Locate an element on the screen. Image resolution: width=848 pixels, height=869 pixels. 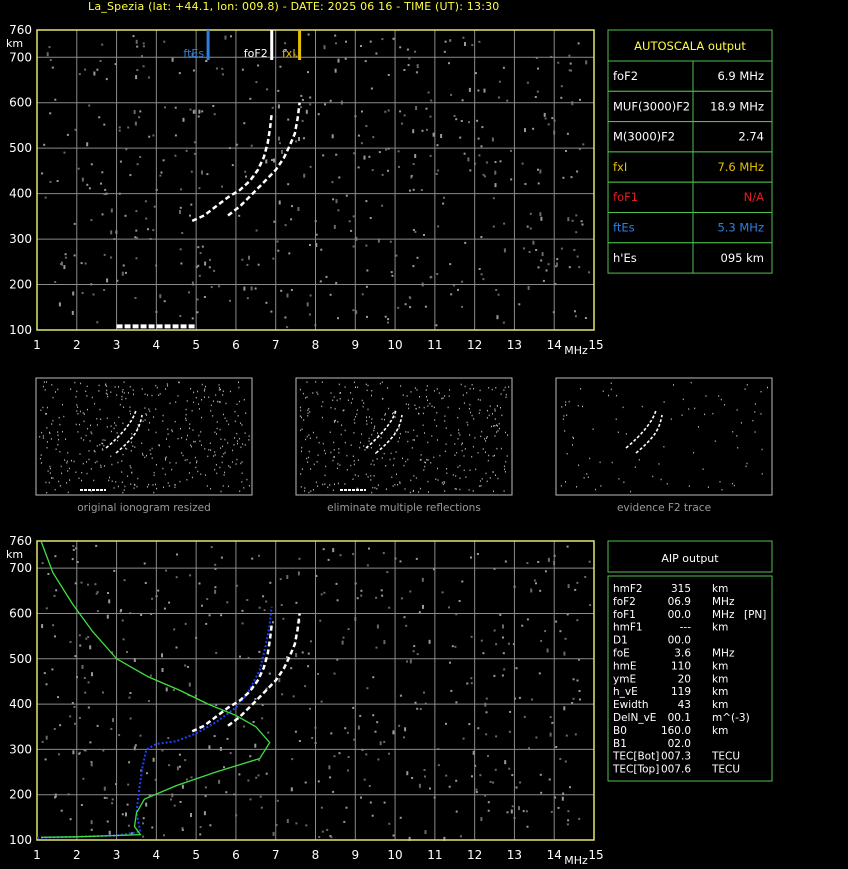
aip-param-value: 007.3 is located at coordinates (676, 757).